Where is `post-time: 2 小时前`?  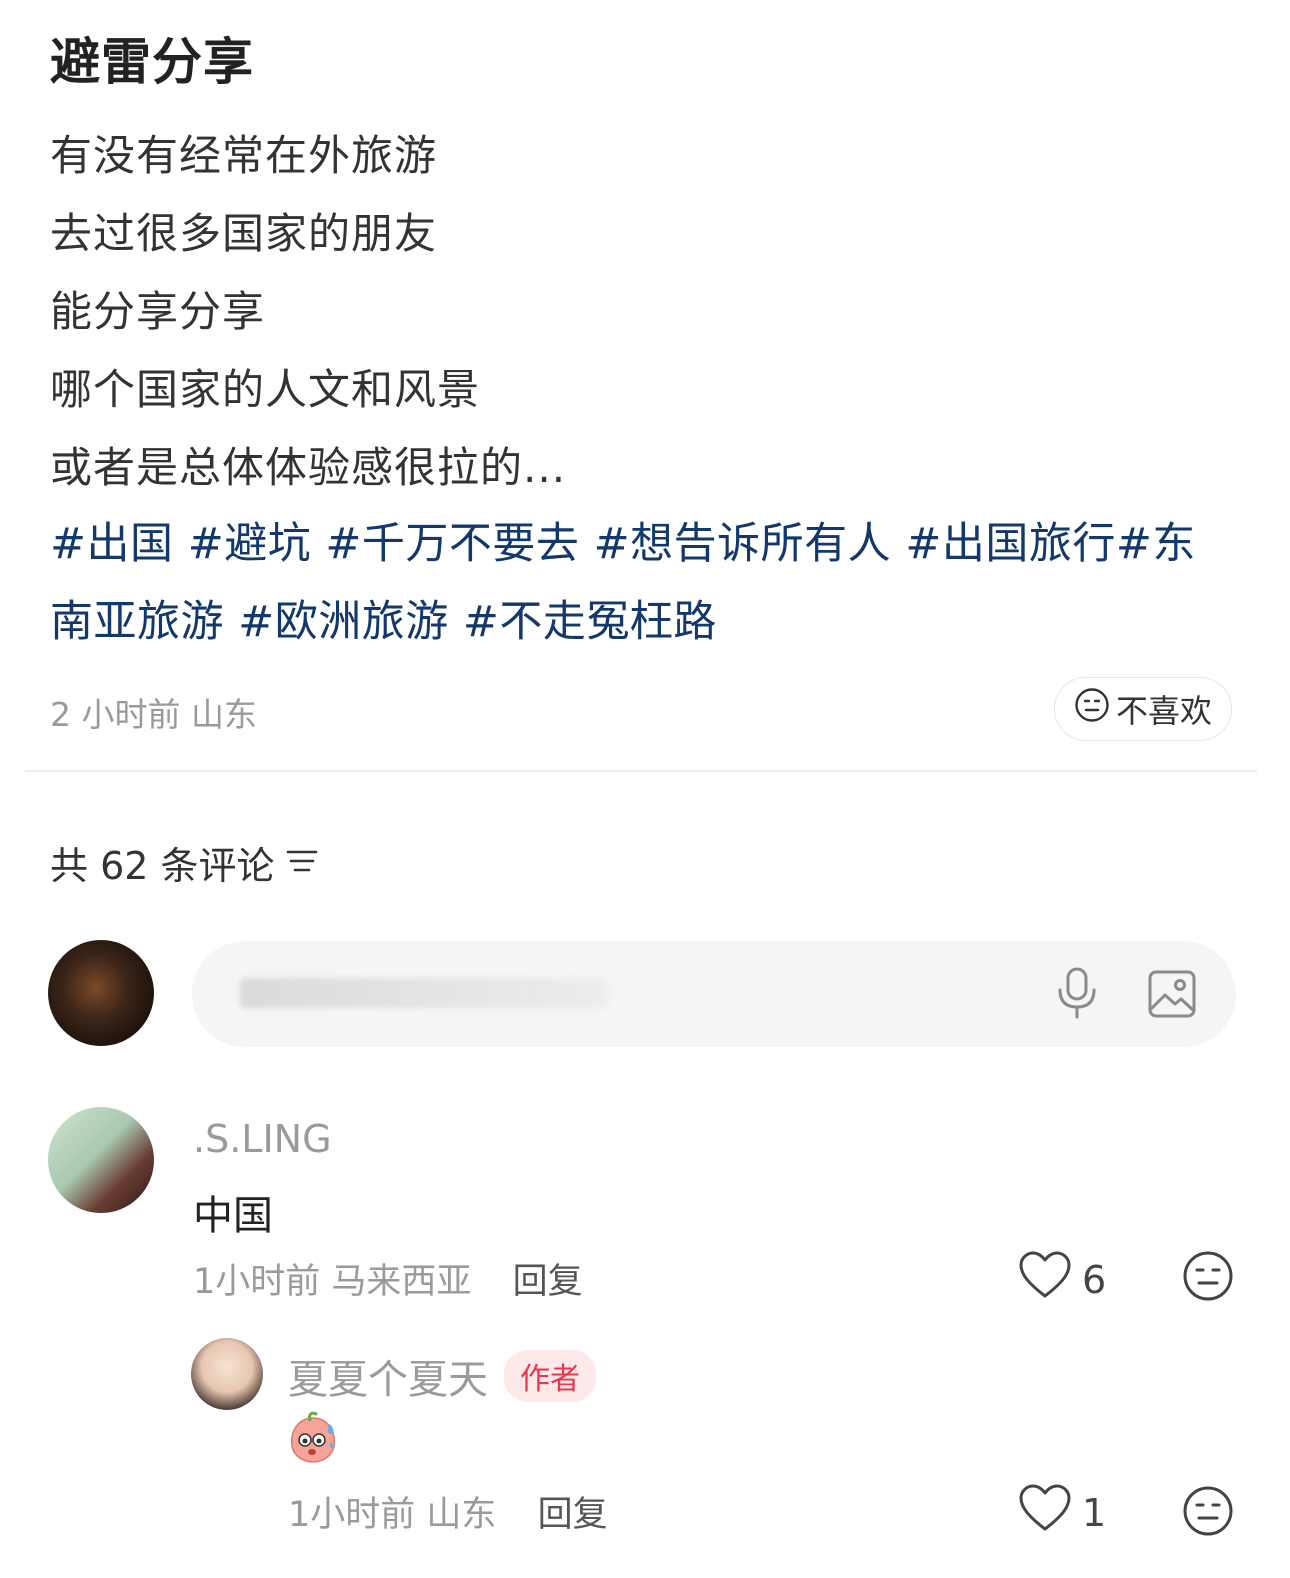 post-time: 2 小时前 is located at coordinates (115, 714).